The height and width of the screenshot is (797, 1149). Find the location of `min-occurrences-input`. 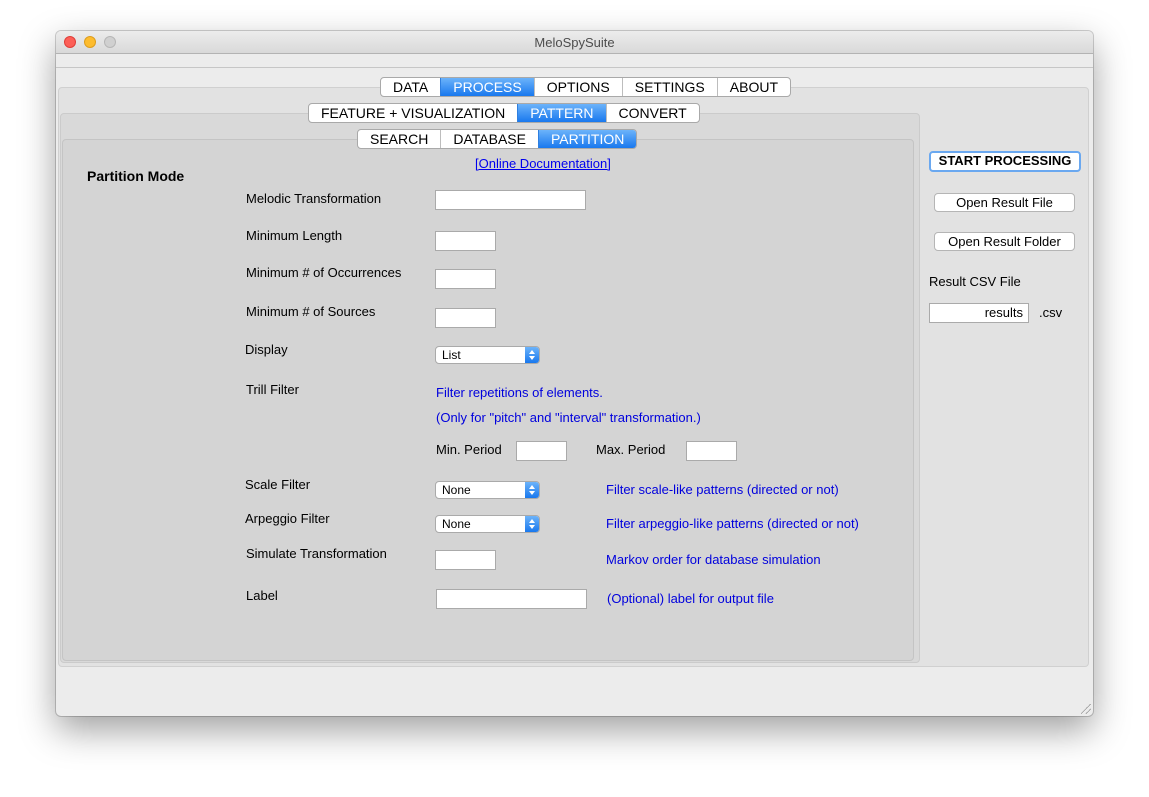

min-occurrences-input is located at coordinates (465, 279).